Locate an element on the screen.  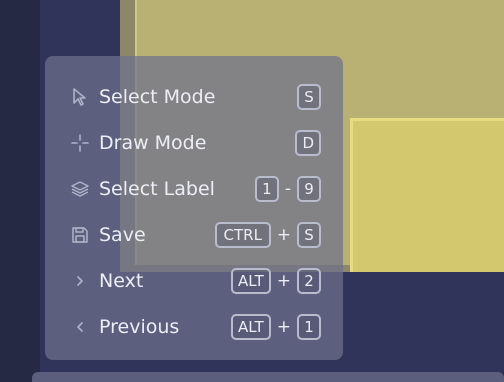
shortcut-label: Select Mode is located at coordinates (157, 97).